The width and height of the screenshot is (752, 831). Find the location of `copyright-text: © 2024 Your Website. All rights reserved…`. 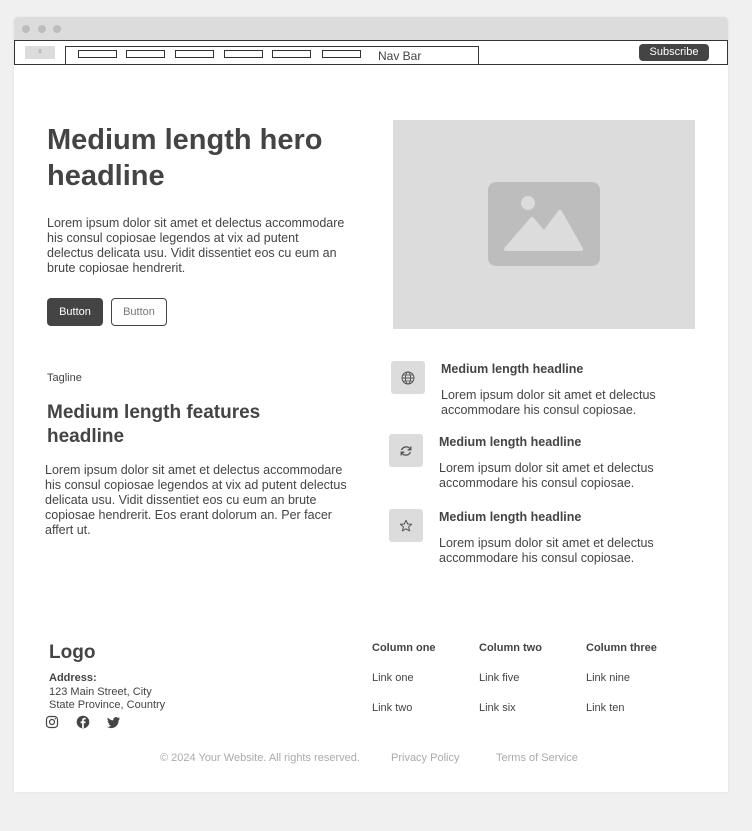

copyright-text: © 2024 Your Website. All rights reserved… is located at coordinates (260, 758).